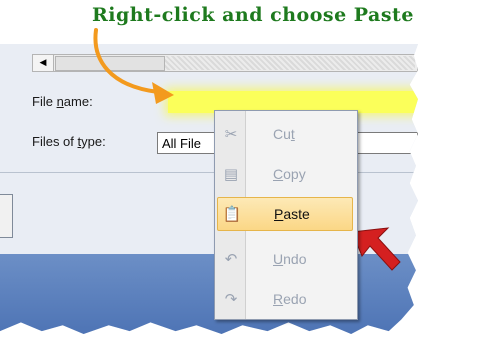 This screenshot has height=343, width=496. What do you see at coordinates (231, 174) in the screenshot?
I see `copy-icon: ▤` at bounding box center [231, 174].